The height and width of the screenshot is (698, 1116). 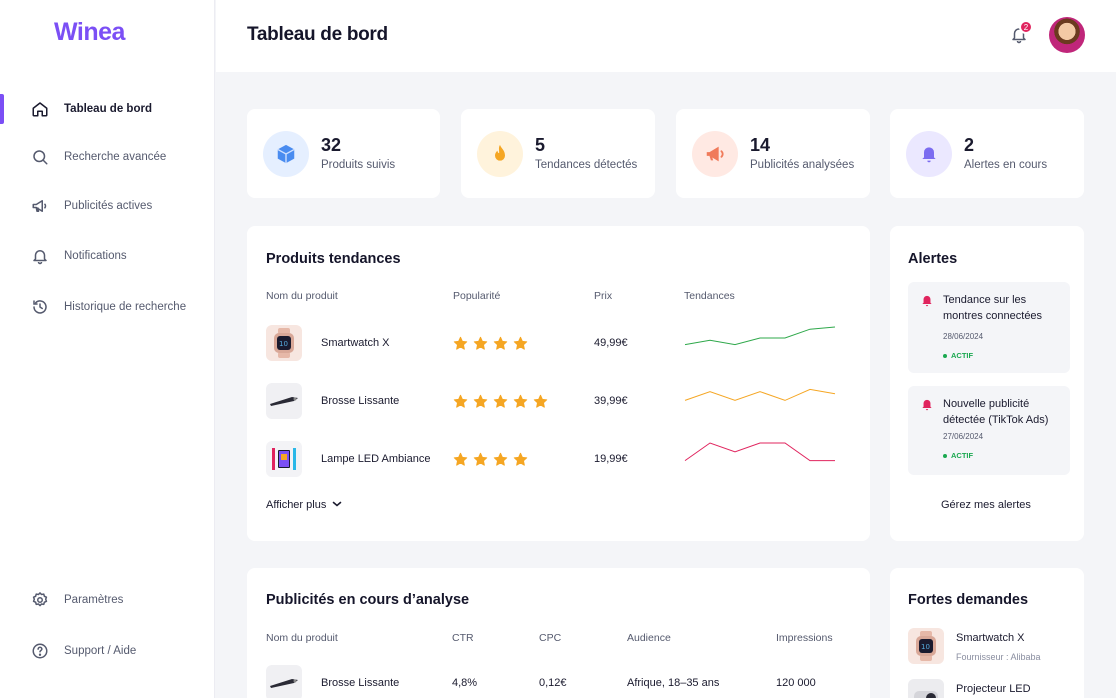 I want to click on product-price: 49,99€, so click(x=611, y=343).